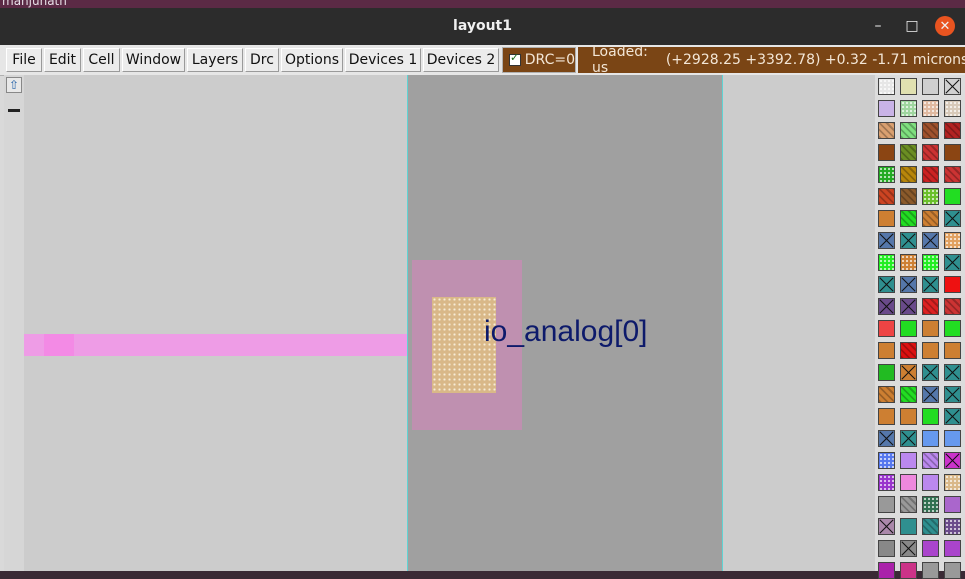 The image size is (965, 579). What do you see at coordinates (215, 345) in the screenshot?
I see `metal-wire` at bounding box center [215, 345].